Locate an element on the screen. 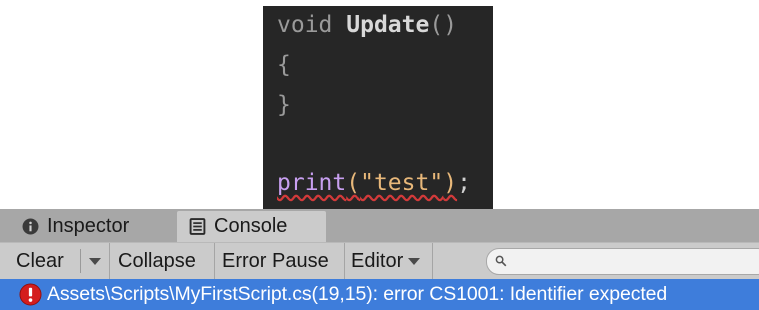 This screenshot has height=310, width=759. code-string-literal: "test" is located at coordinates (402, 183).